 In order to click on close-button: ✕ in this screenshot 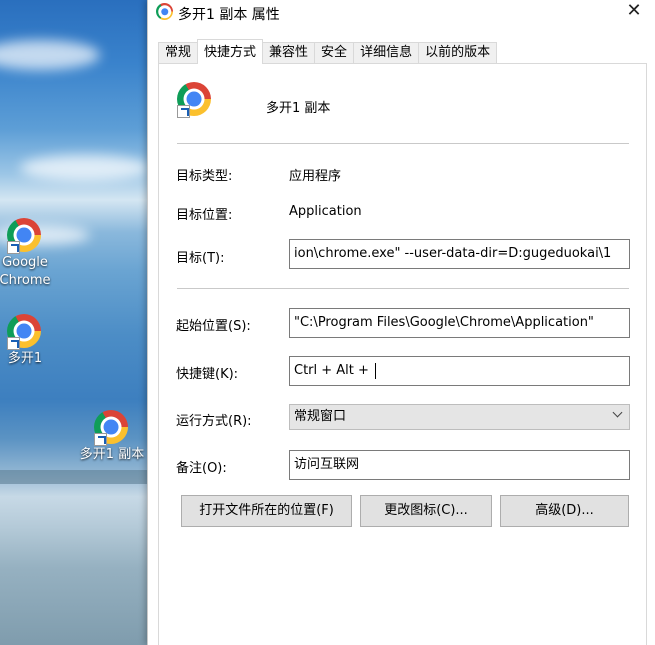, I will do `click(634, 12)`.